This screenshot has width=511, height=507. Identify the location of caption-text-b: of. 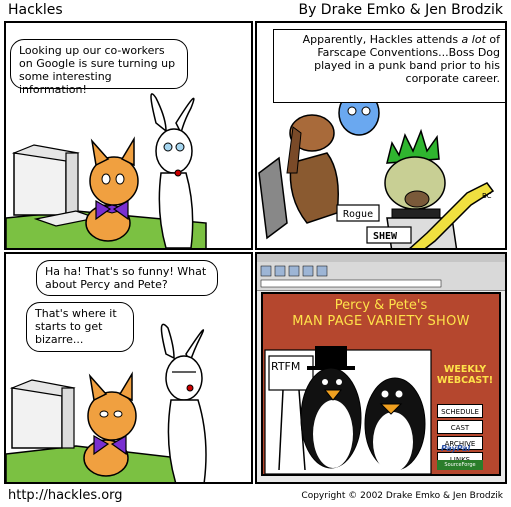
(492, 39).